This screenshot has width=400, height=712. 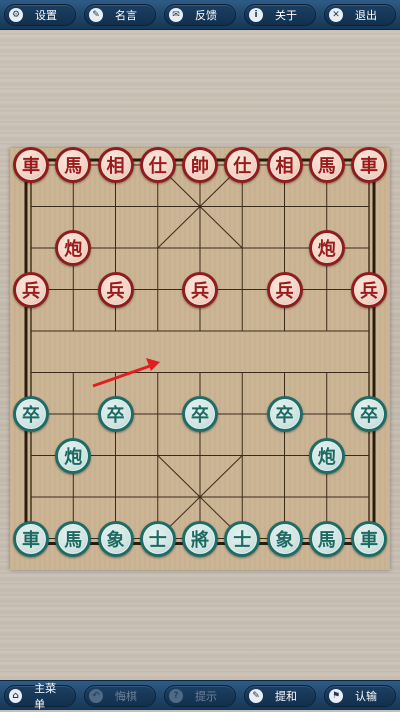 What do you see at coordinates (286, 696) in the screenshot?
I see `bottom-button-label: 提和` at bounding box center [286, 696].